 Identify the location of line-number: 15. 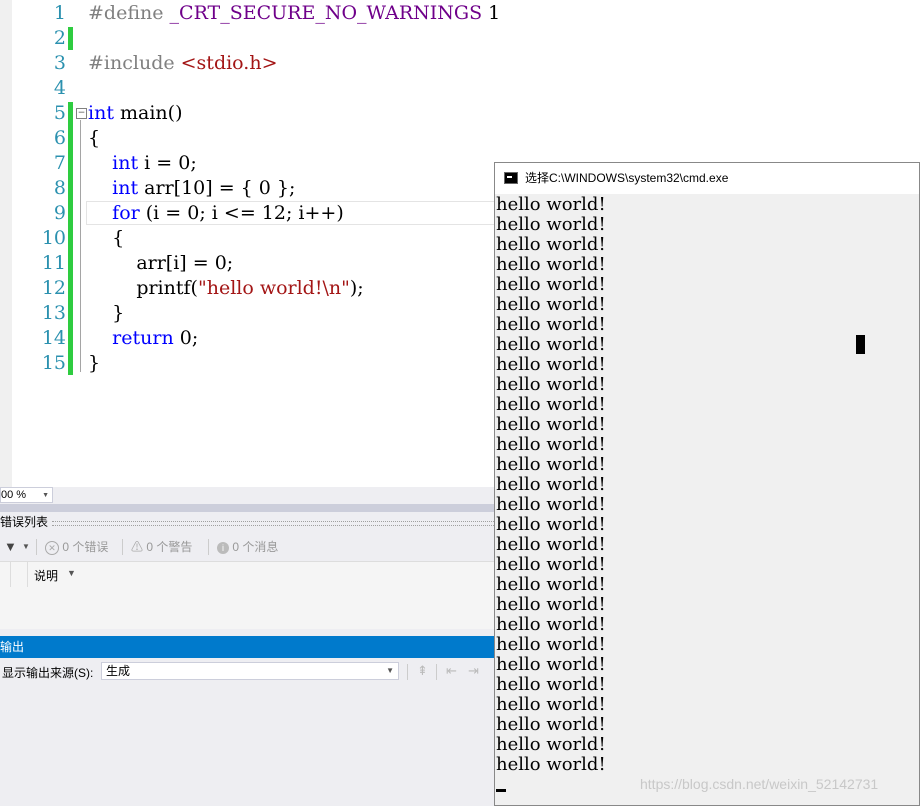
(53, 363).